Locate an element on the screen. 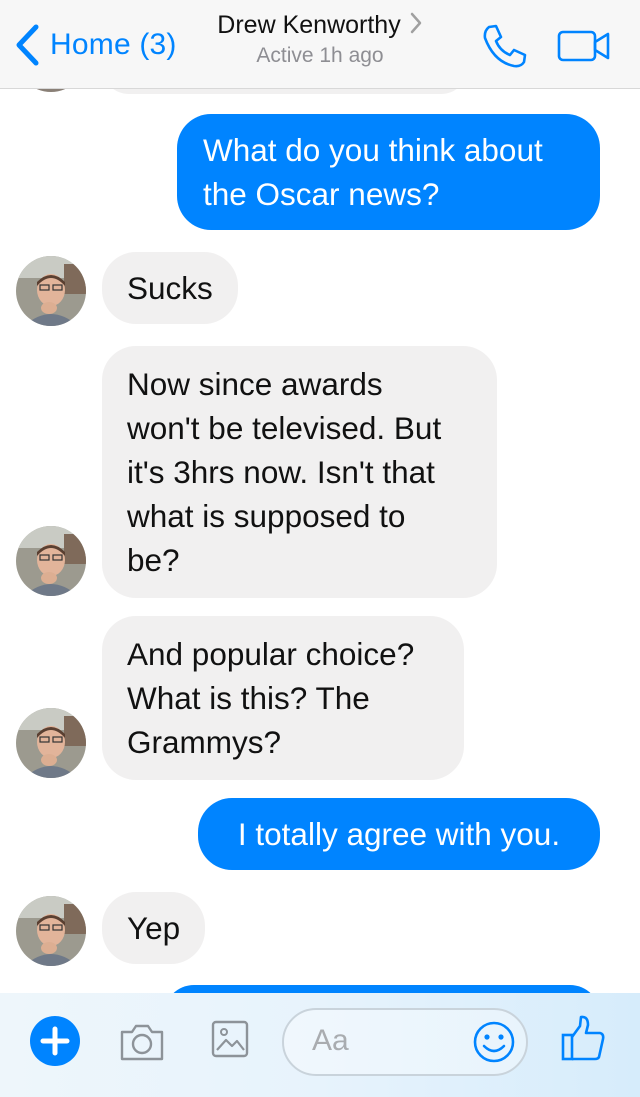  smiley-icon is located at coordinates (494, 1042).